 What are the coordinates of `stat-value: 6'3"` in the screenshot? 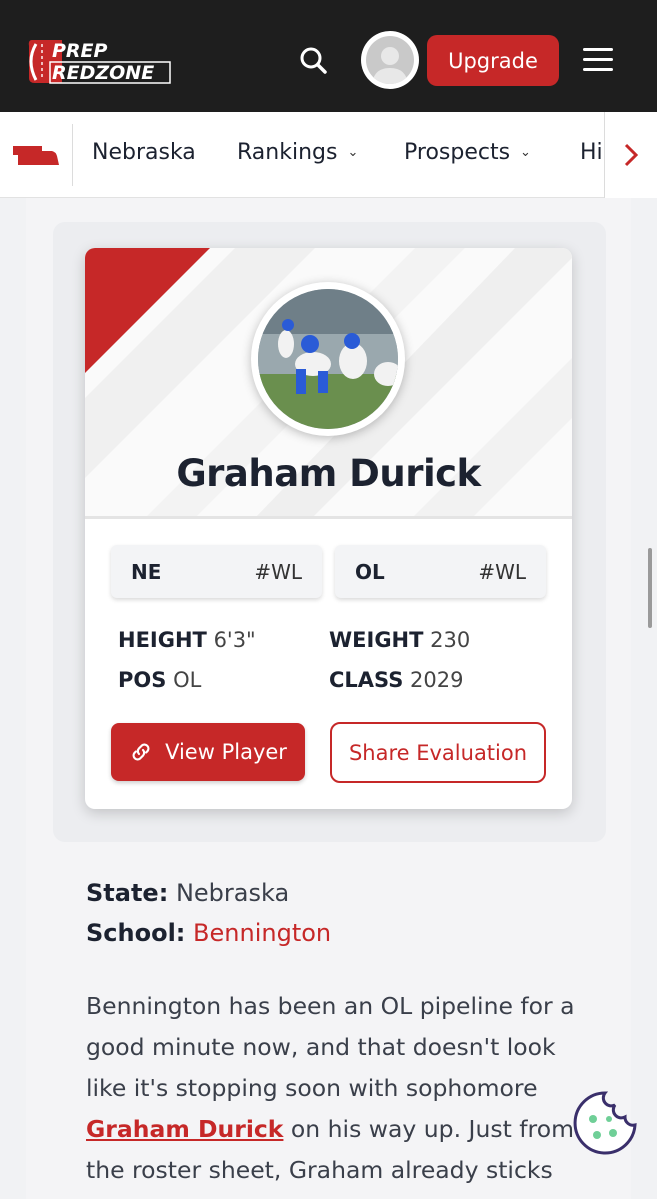 It's located at (234, 640).